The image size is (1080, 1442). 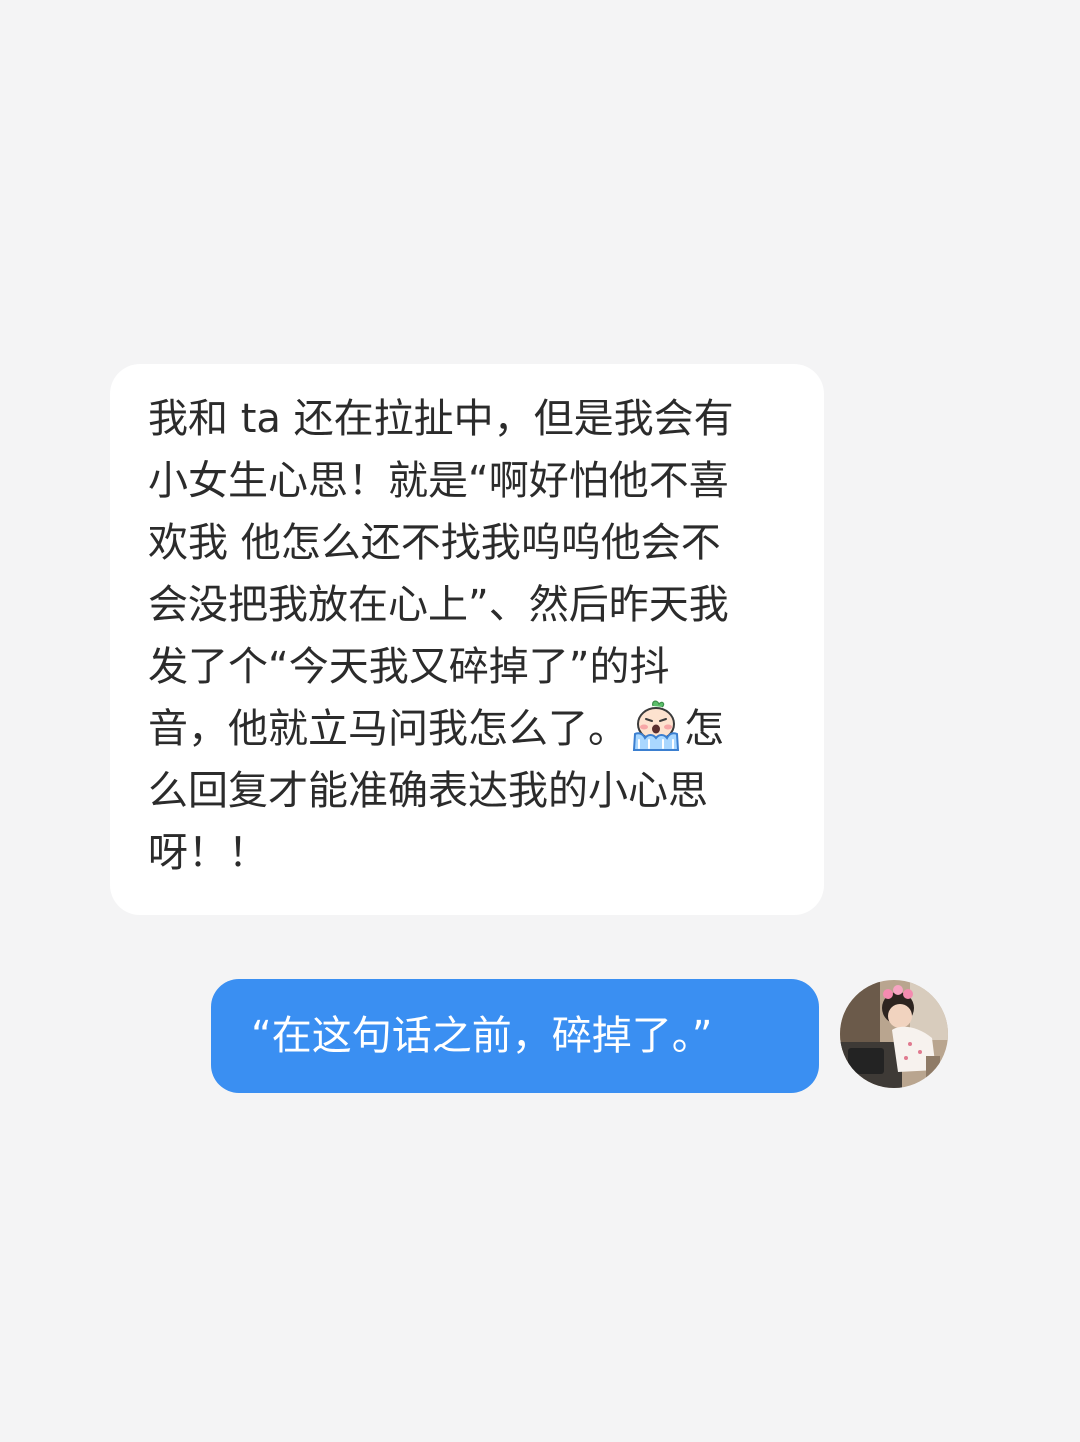 I want to click on outgoing-message-bubble: “在这句话之前，碎掉了。”, so click(x=515, y=1036).